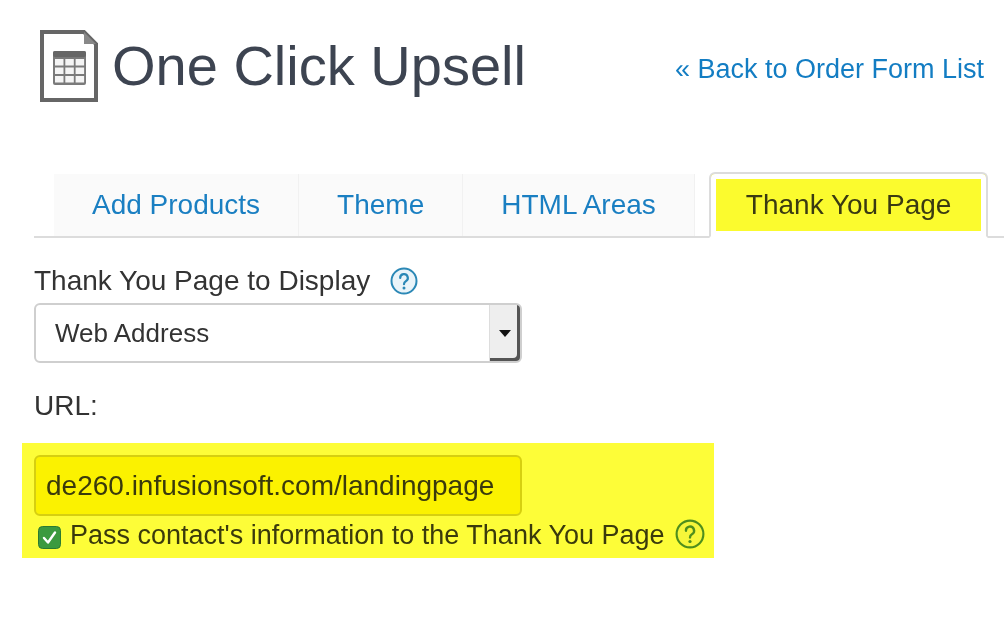  What do you see at coordinates (69, 66) in the screenshot?
I see `spreadsheet-document-icon` at bounding box center [69, 66].